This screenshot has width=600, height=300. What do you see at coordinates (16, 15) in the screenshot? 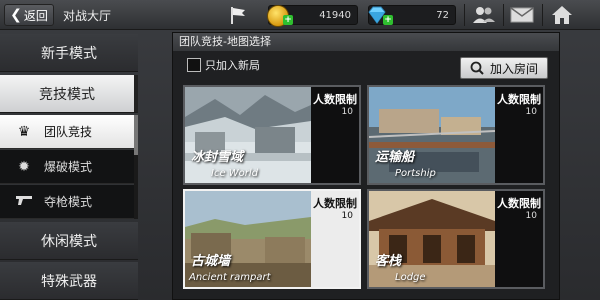
I see `chevron-left-icon: ❮` at bounding box center [16, 15].